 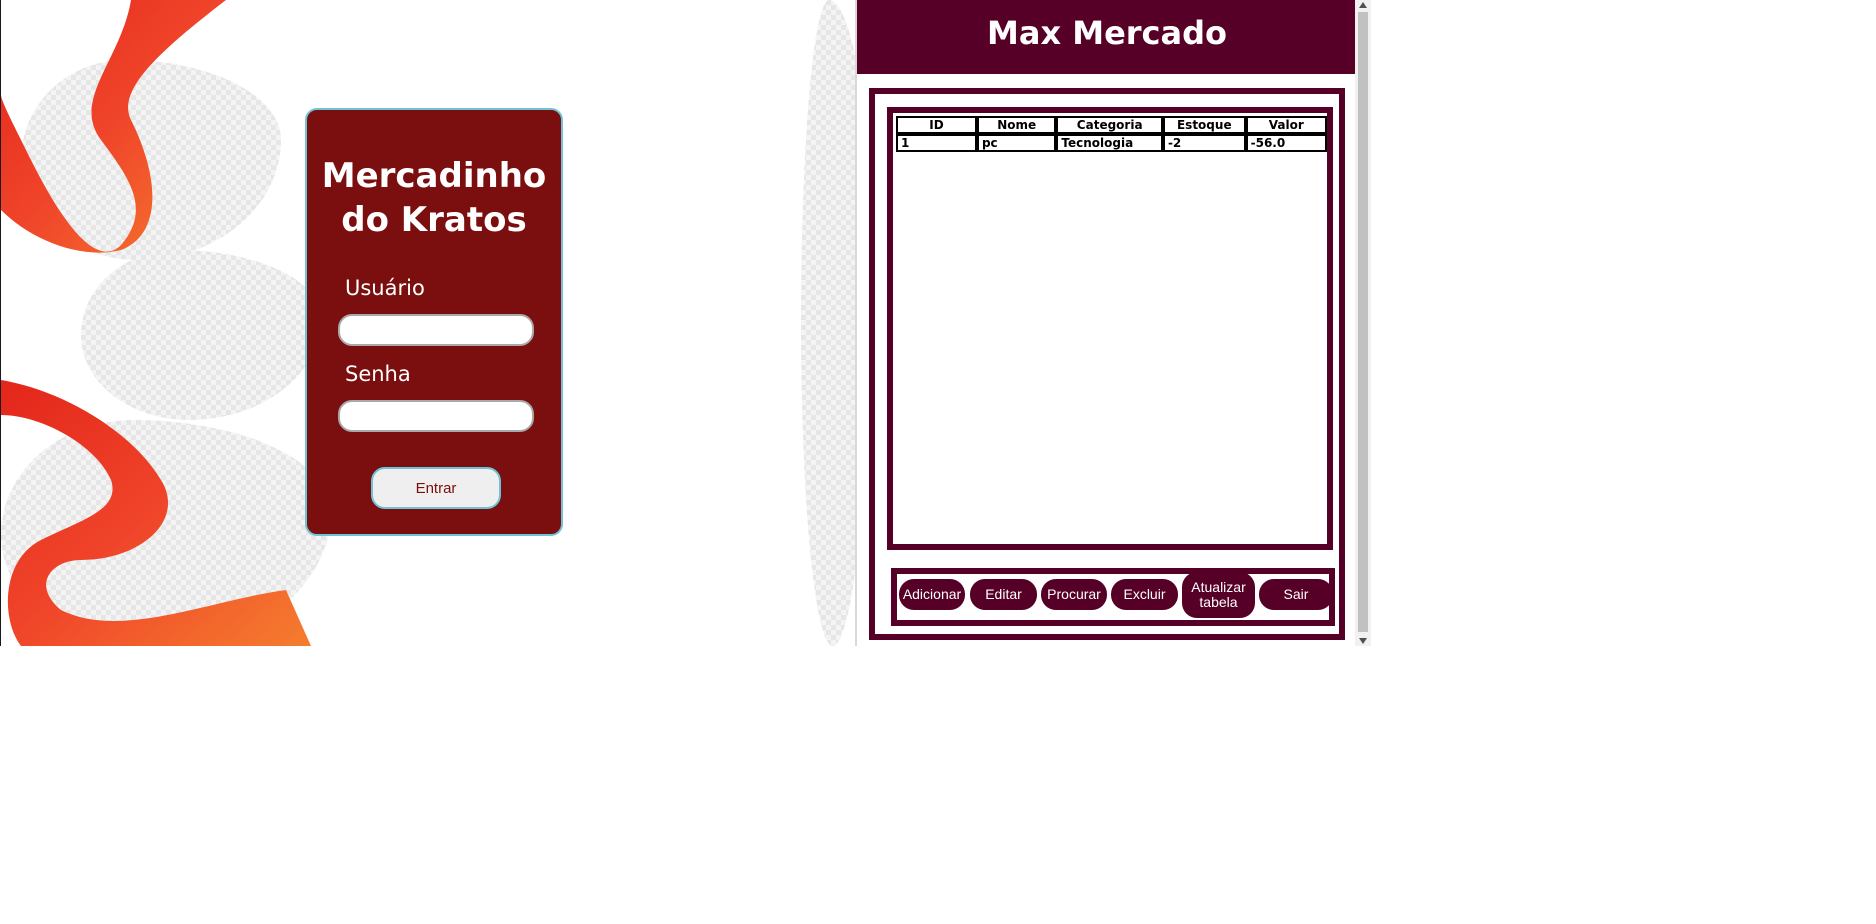 I want to click on vertical-scrollbar, so click(x=1363, y=323).